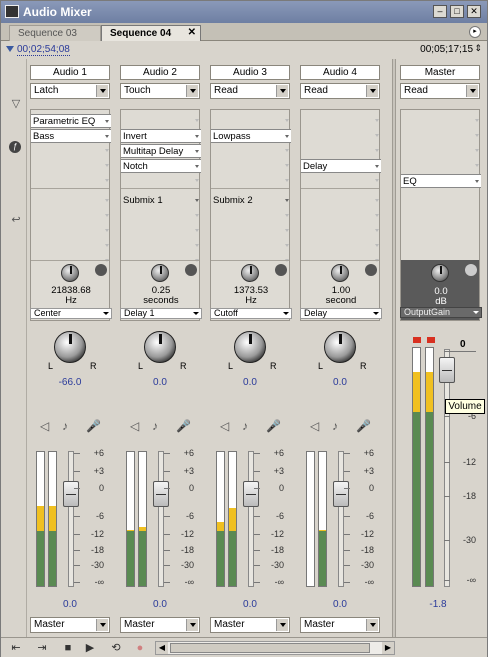 The height and width of the screenshot is (657, 488). I want to click on effect-parameter-dropdown: Center, so click(71, 313).